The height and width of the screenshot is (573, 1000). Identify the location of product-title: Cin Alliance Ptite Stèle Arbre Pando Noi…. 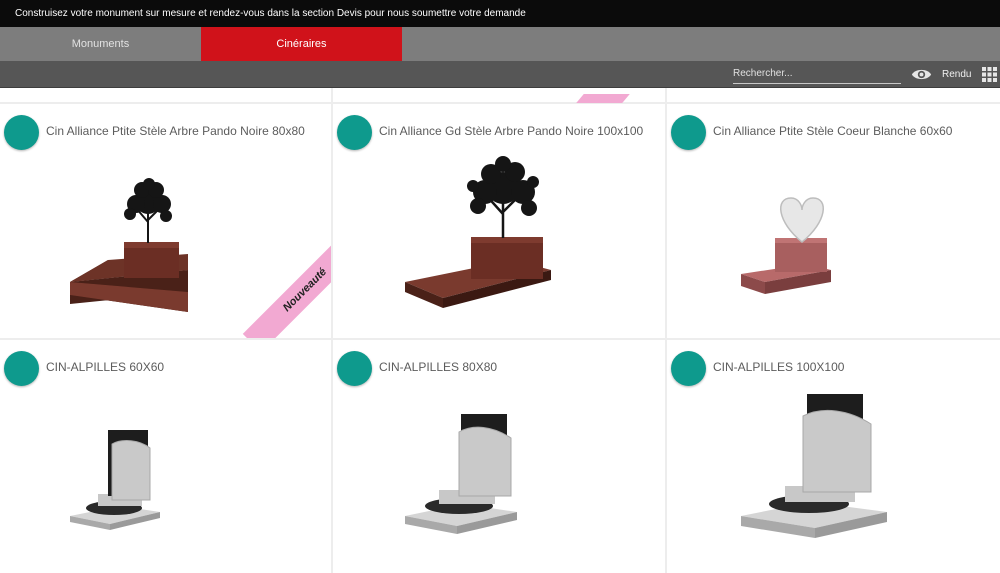
(175, 131).